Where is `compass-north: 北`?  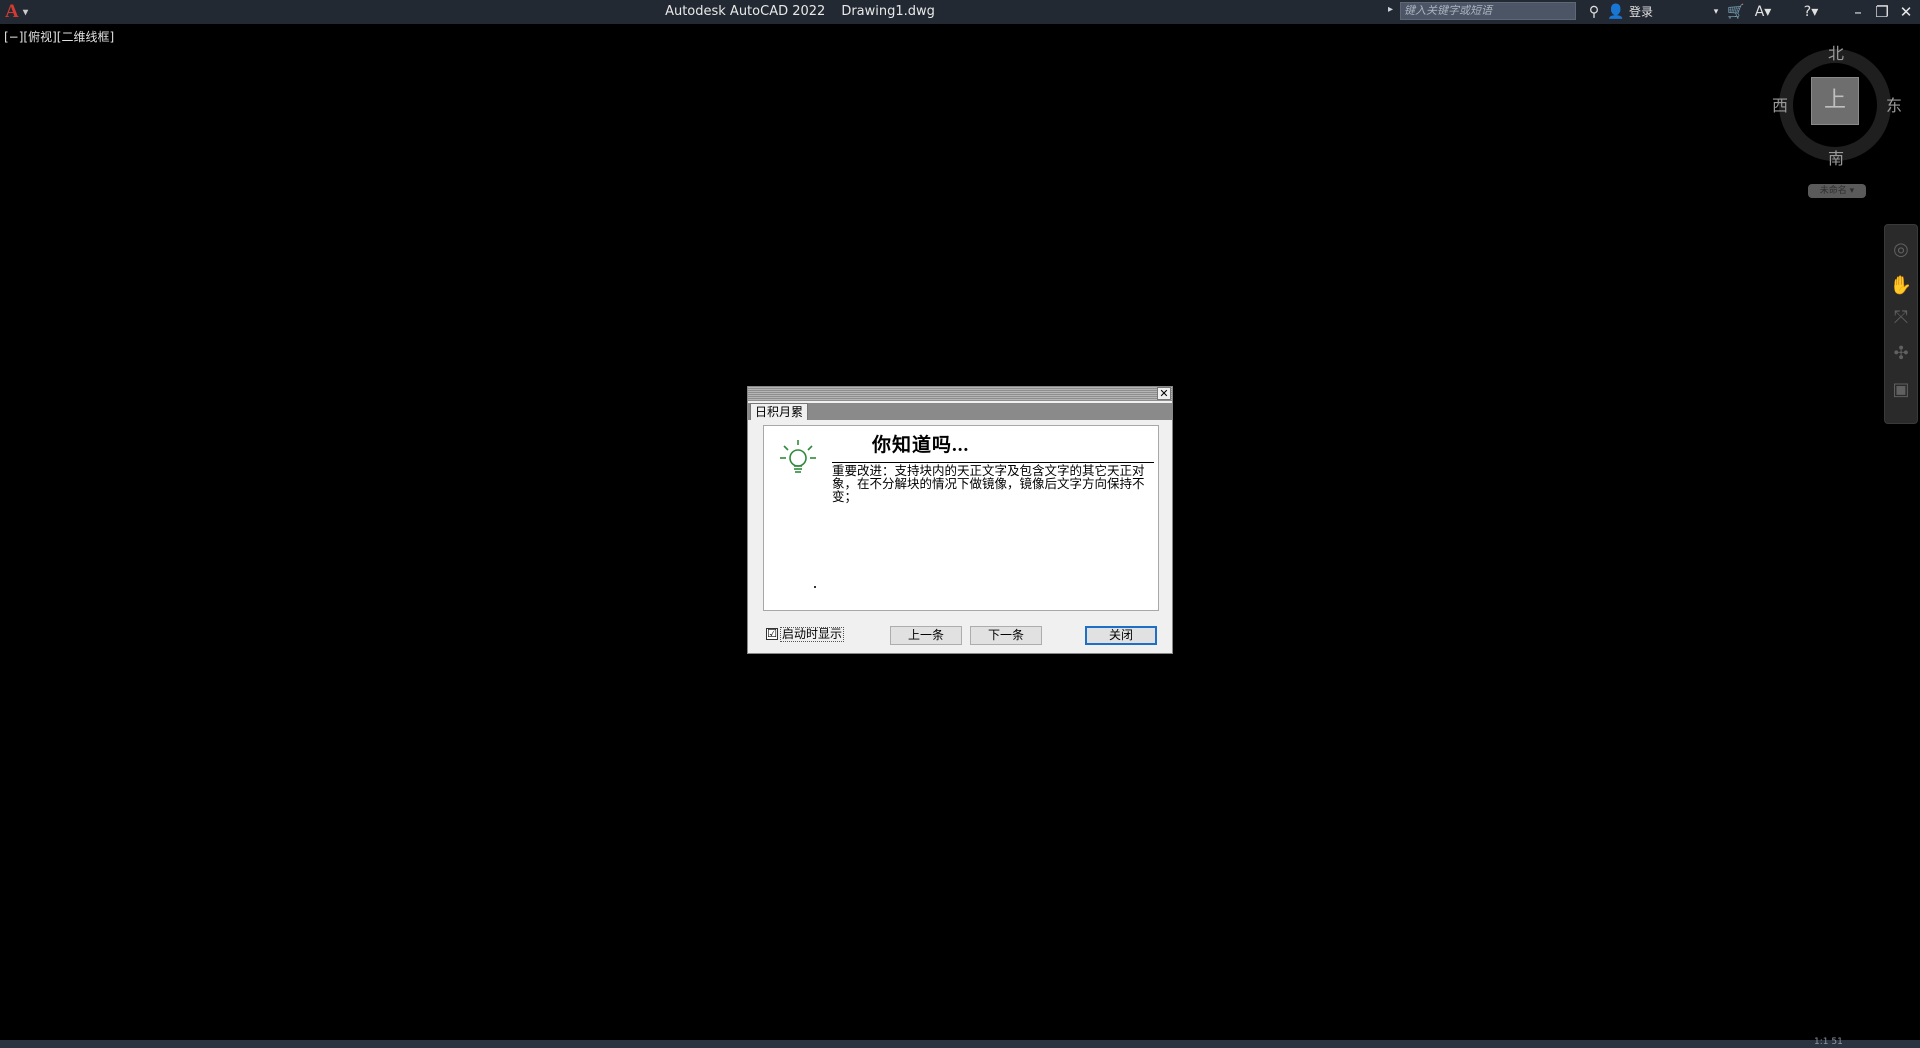
compass-north: 北 is located at coordinates (1836, 52).